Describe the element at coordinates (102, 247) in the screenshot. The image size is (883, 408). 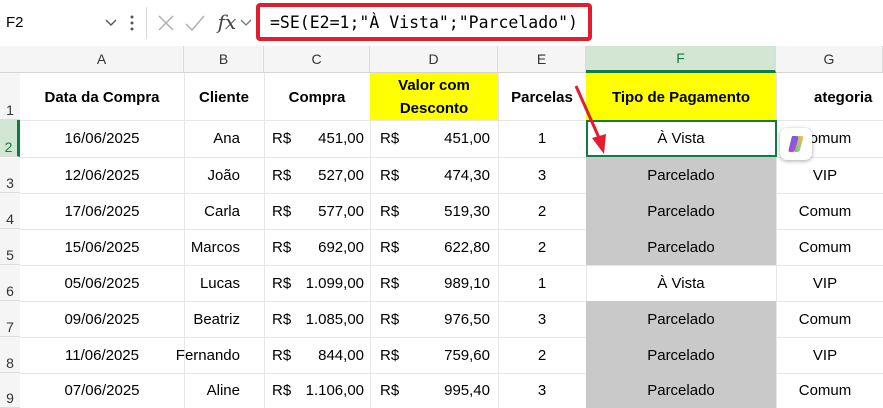
I see `cell-data-compra: 15/06/2025` at that location.